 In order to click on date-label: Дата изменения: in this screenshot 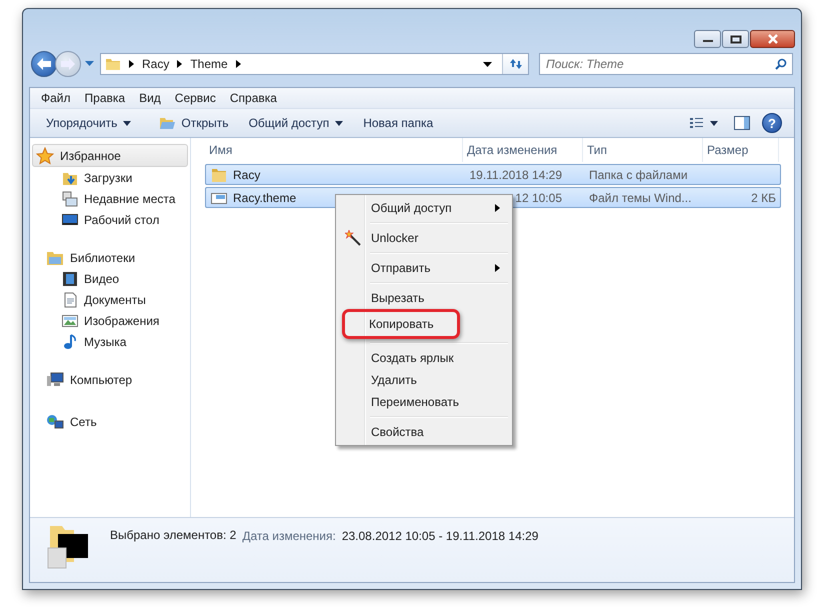, I will do `click(289, 536)`.